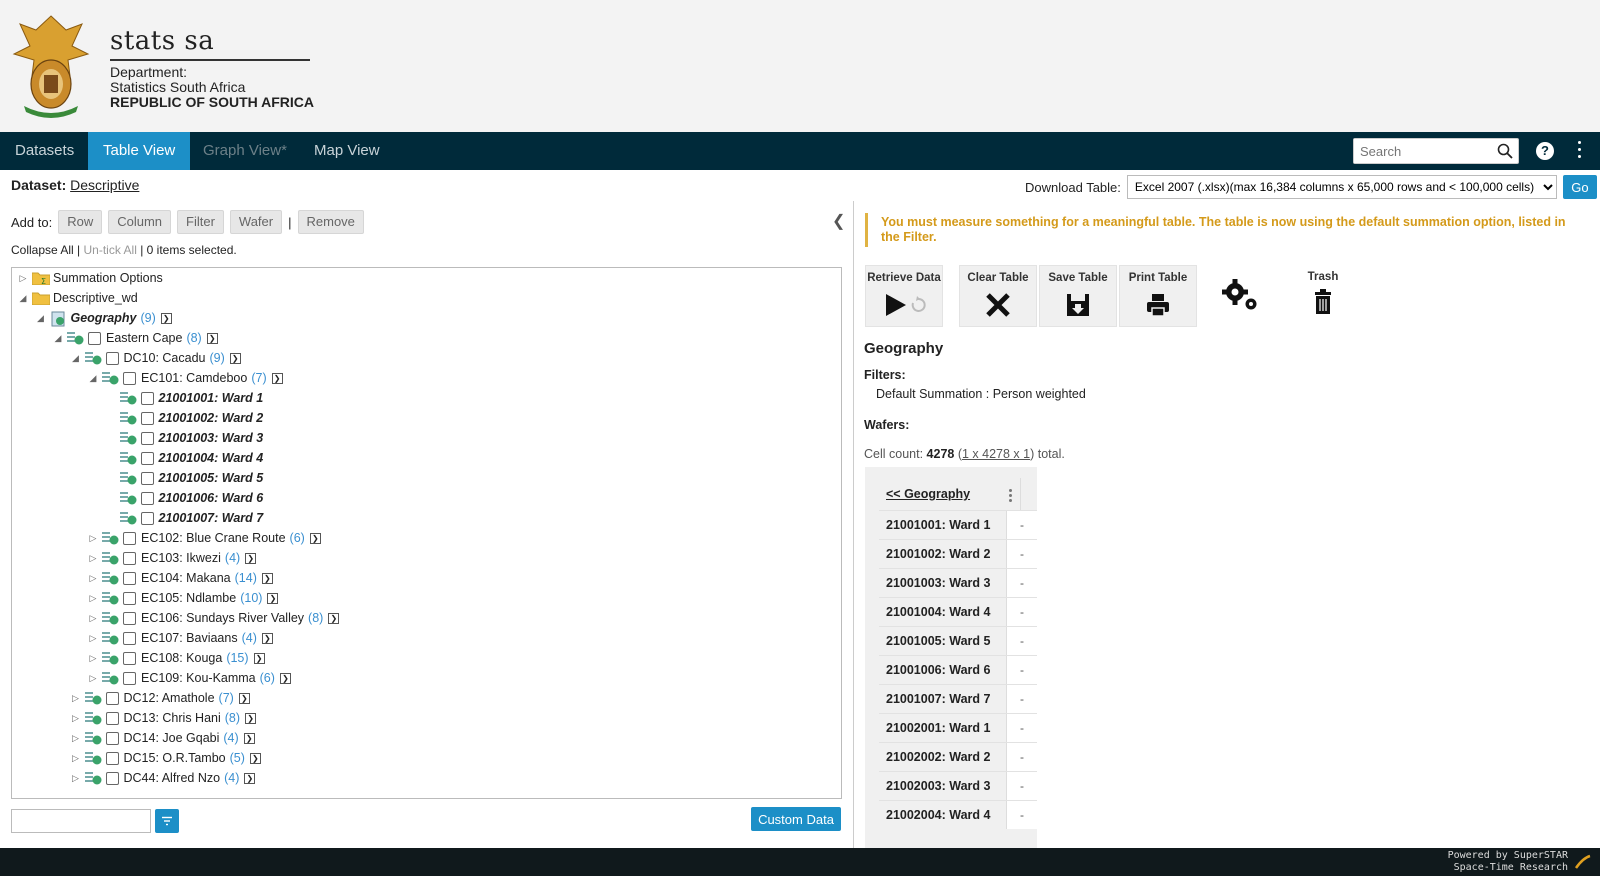 The height and width of the screenshot is (876, 1600). What do you see at coordinates (184, 498) in the screenshot?
I see `tree-node: 21001006: Ward 6` at bounding box center [184, 498].